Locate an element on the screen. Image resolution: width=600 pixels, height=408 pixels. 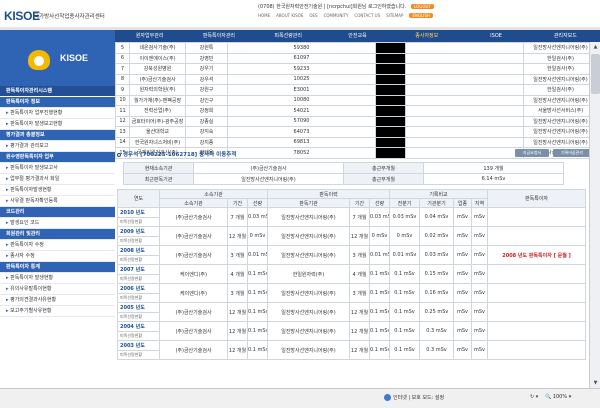
table-row: 6 이이엔에이스(주) 강영민 61097 한일검사(주) is located at coordinates (356, 58).